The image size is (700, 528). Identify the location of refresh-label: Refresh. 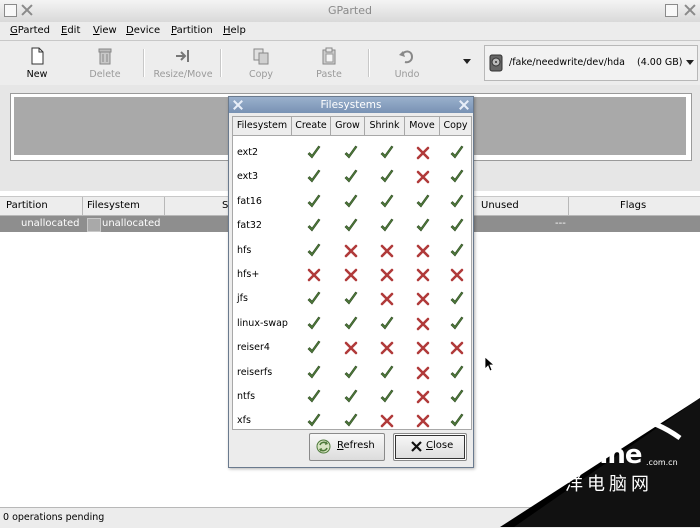
(356, 445).